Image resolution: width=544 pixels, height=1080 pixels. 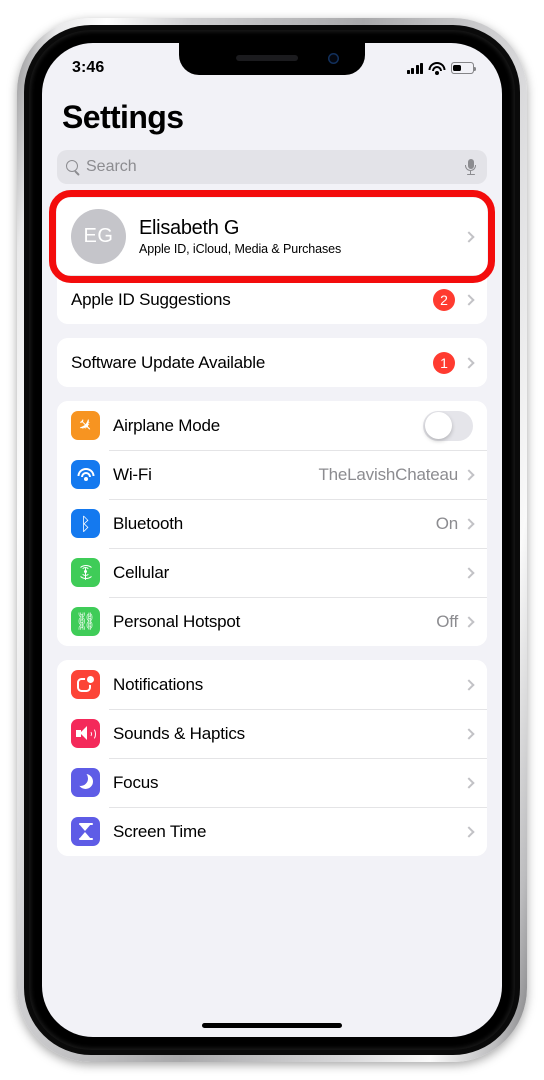 What do you see at coordinates (85, 733) in the screenshot?
I see `speaker-icon` at bounding box center [85, 733].